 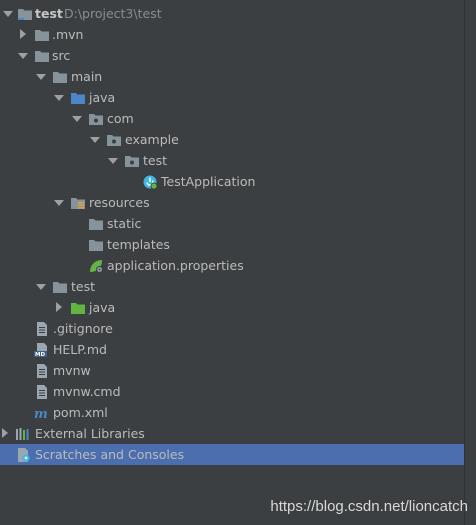 What do you see at coordinates (83, 328) in the screenshot?
I see `tree-node-label: .gitignore` at bounding box center [83, 328].